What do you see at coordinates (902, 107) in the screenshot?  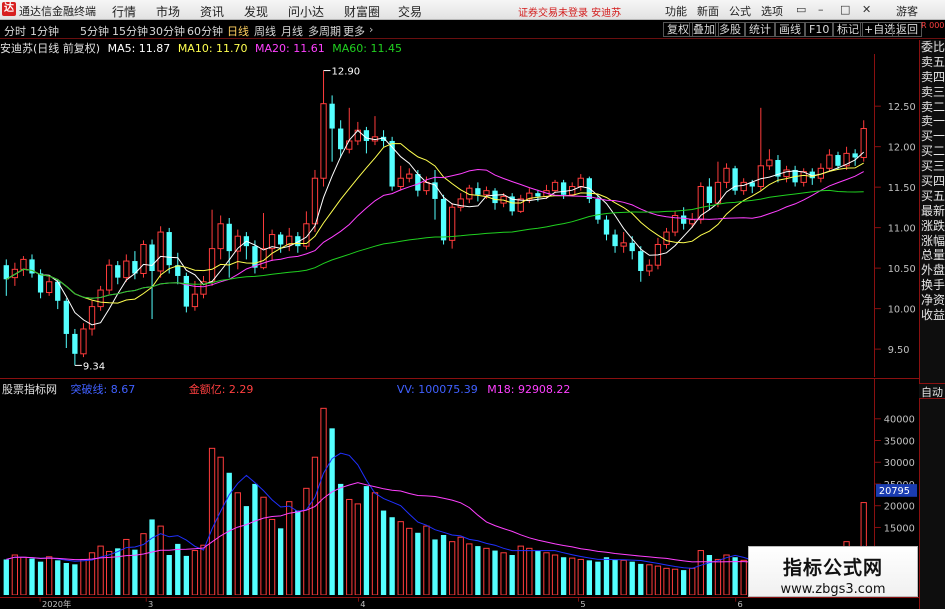 I see `price-tick-label: 12.50` at bounding box center [902, 107].